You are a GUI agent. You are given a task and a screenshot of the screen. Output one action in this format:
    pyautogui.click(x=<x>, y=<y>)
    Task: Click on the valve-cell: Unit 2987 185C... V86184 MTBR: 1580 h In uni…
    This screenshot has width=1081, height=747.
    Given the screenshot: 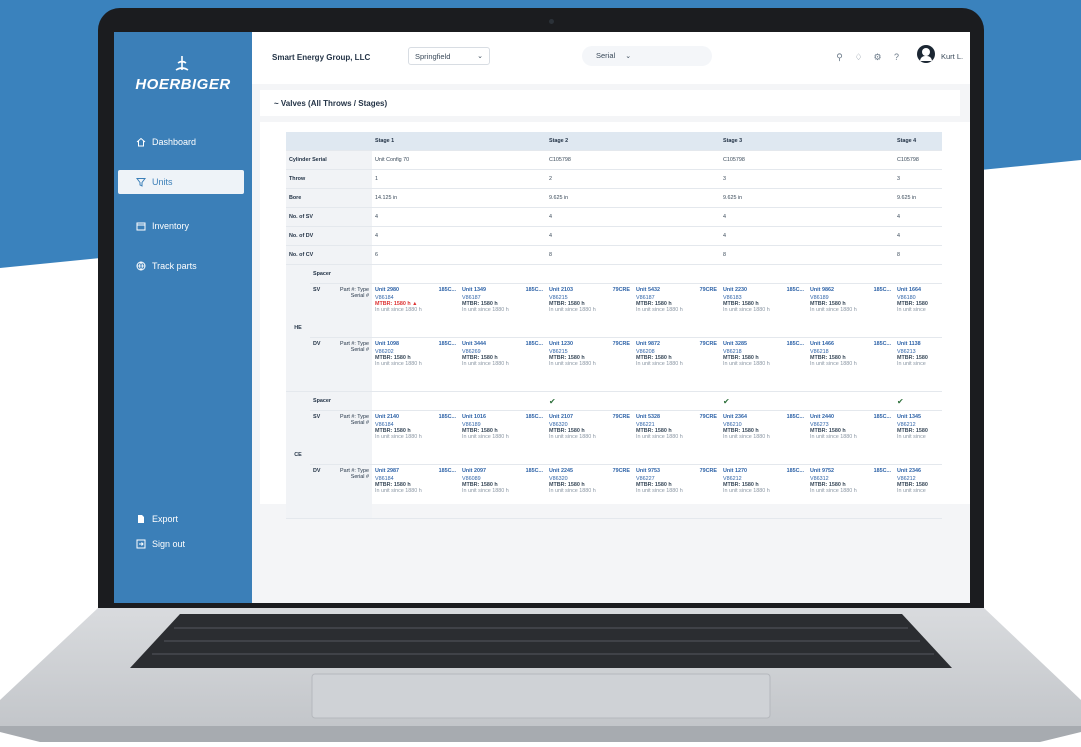 What is the action you would take?
    pyautogui.click(x=415, y=491)
    